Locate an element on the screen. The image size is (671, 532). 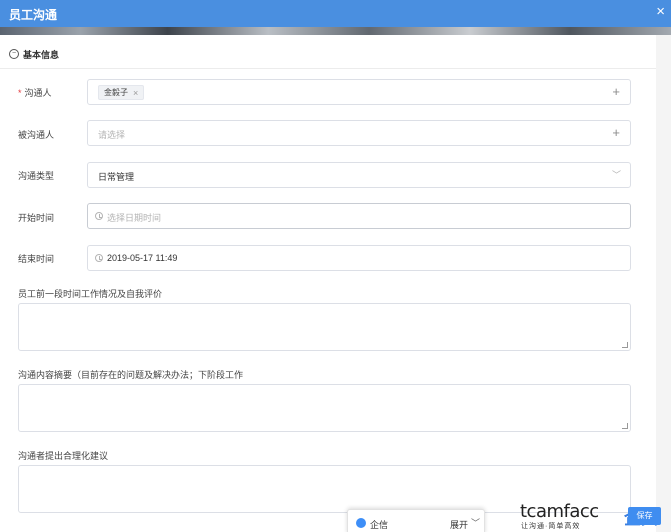
scrollbar is located at coordinates (663, 283).